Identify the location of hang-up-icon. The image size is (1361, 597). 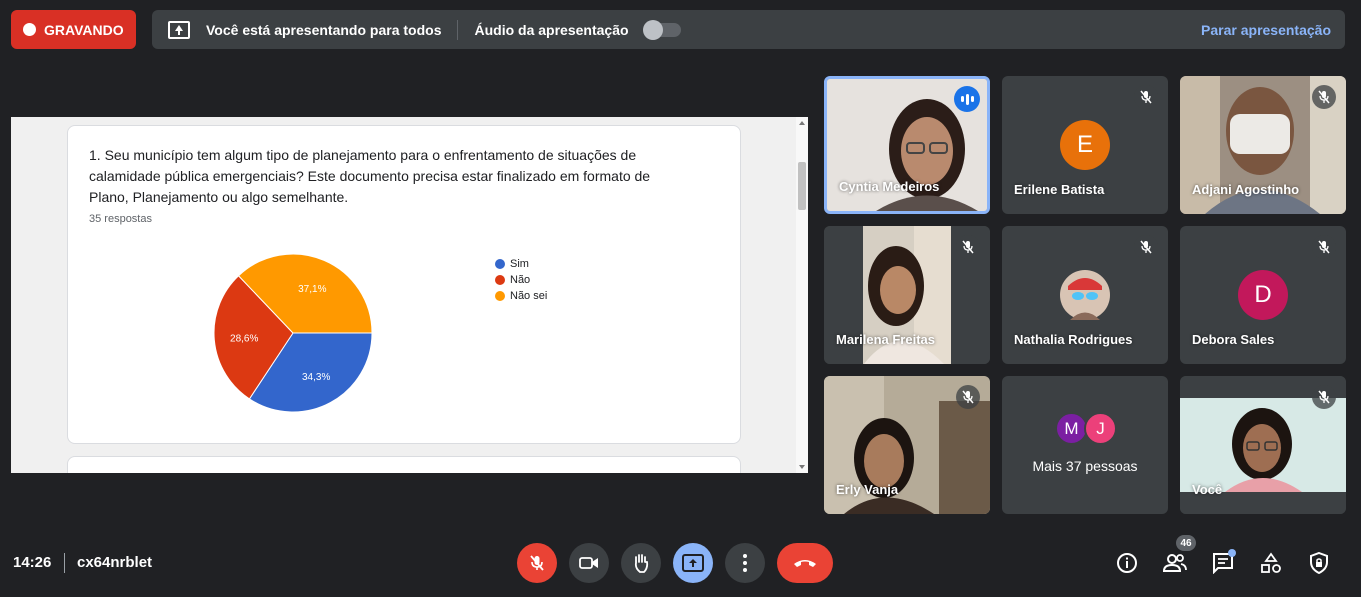
(805, 563).